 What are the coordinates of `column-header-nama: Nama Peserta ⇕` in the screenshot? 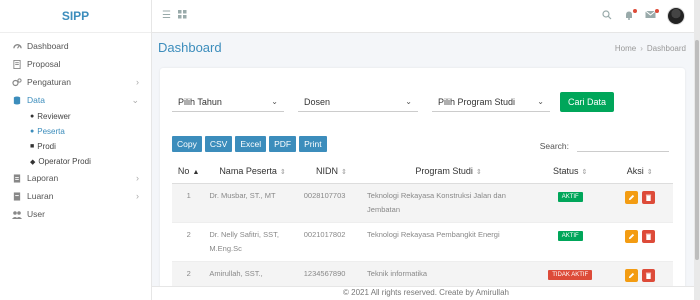 It's located at (252, 171).